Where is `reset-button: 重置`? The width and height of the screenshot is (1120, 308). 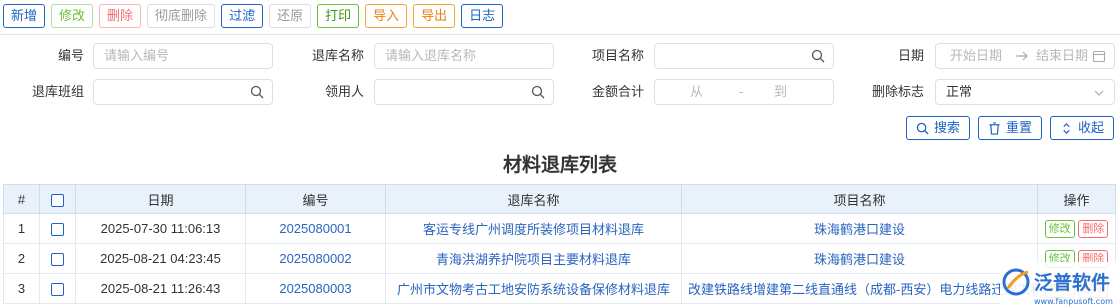 reset-button: 重置 is located at coordinates (1010, 128).